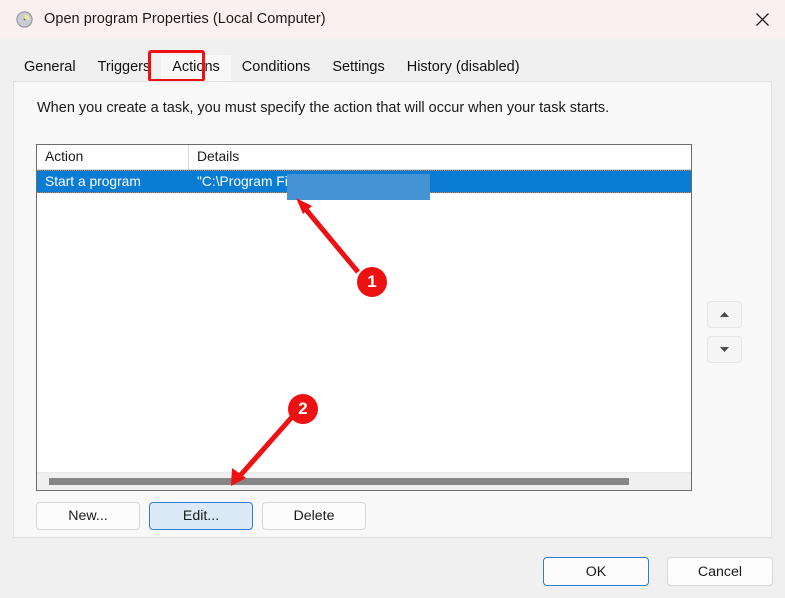 The height and width of the screenshot is (598, 785). I want to click on horizontal-scrollbar, so click(364, 481).